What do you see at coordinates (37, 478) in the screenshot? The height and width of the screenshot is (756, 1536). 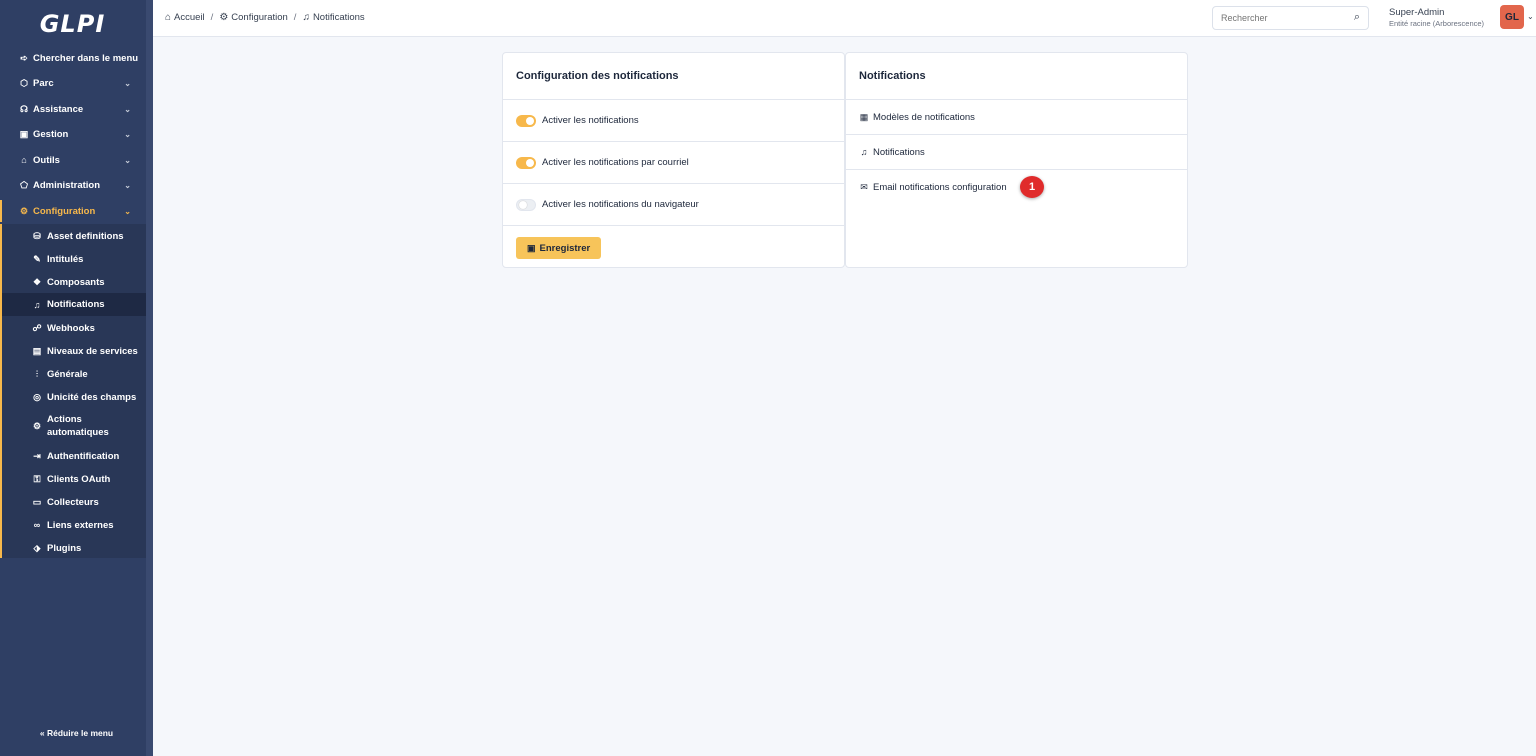 I see `key-icon: ⚿` at bounding box center [37, 478].